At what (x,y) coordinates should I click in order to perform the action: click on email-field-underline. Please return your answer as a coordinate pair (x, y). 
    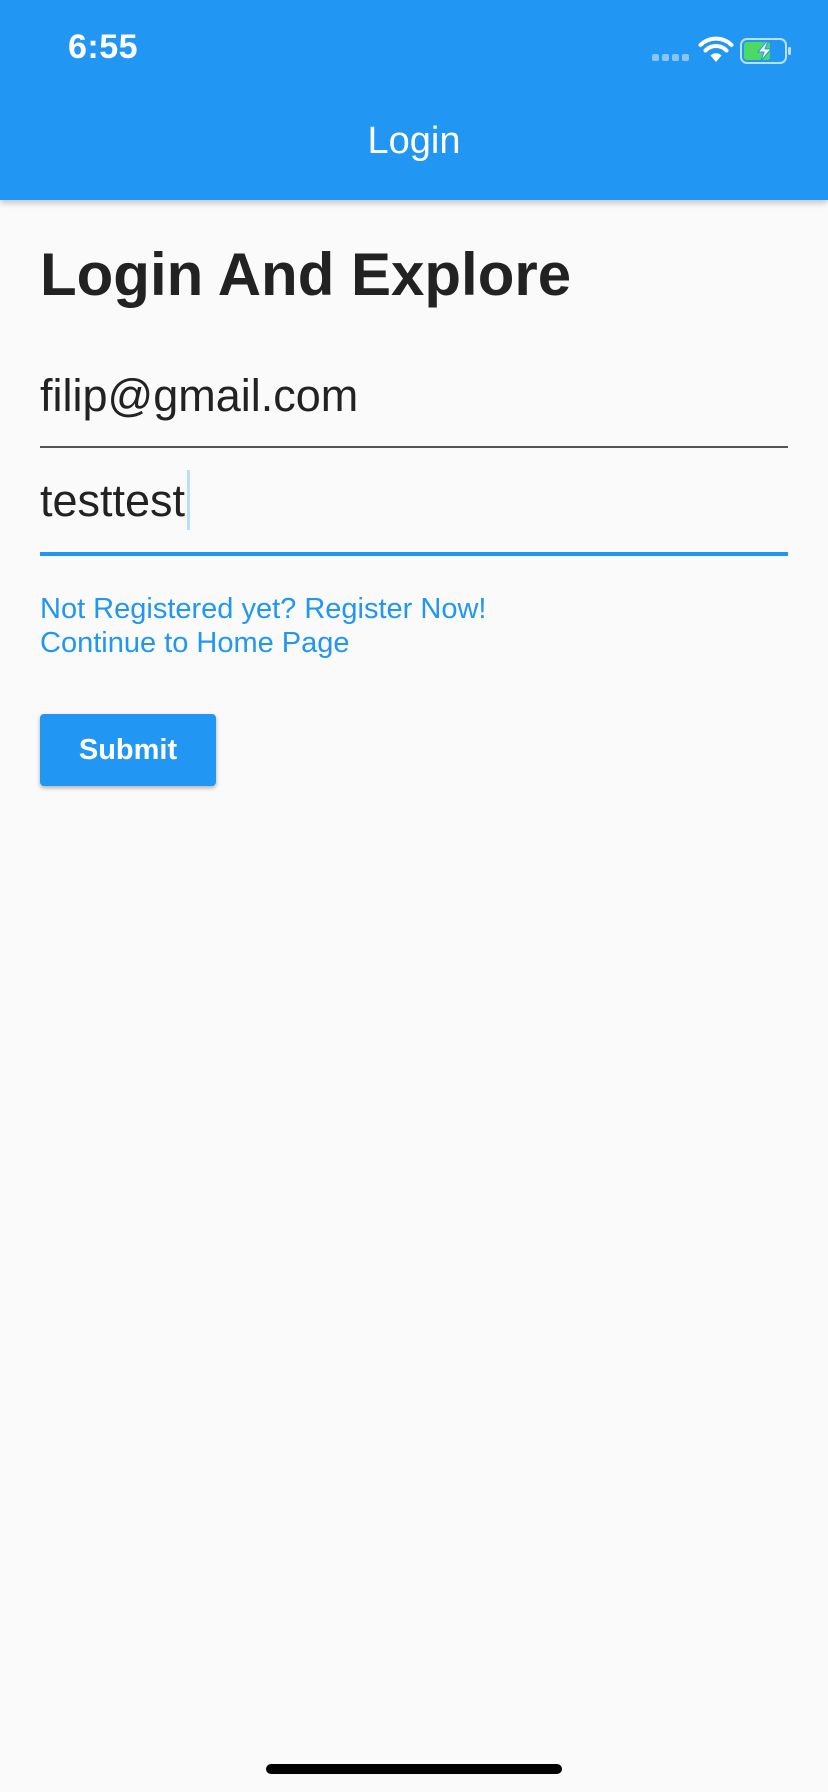
    Looking at the image, I should click on (414, 447).